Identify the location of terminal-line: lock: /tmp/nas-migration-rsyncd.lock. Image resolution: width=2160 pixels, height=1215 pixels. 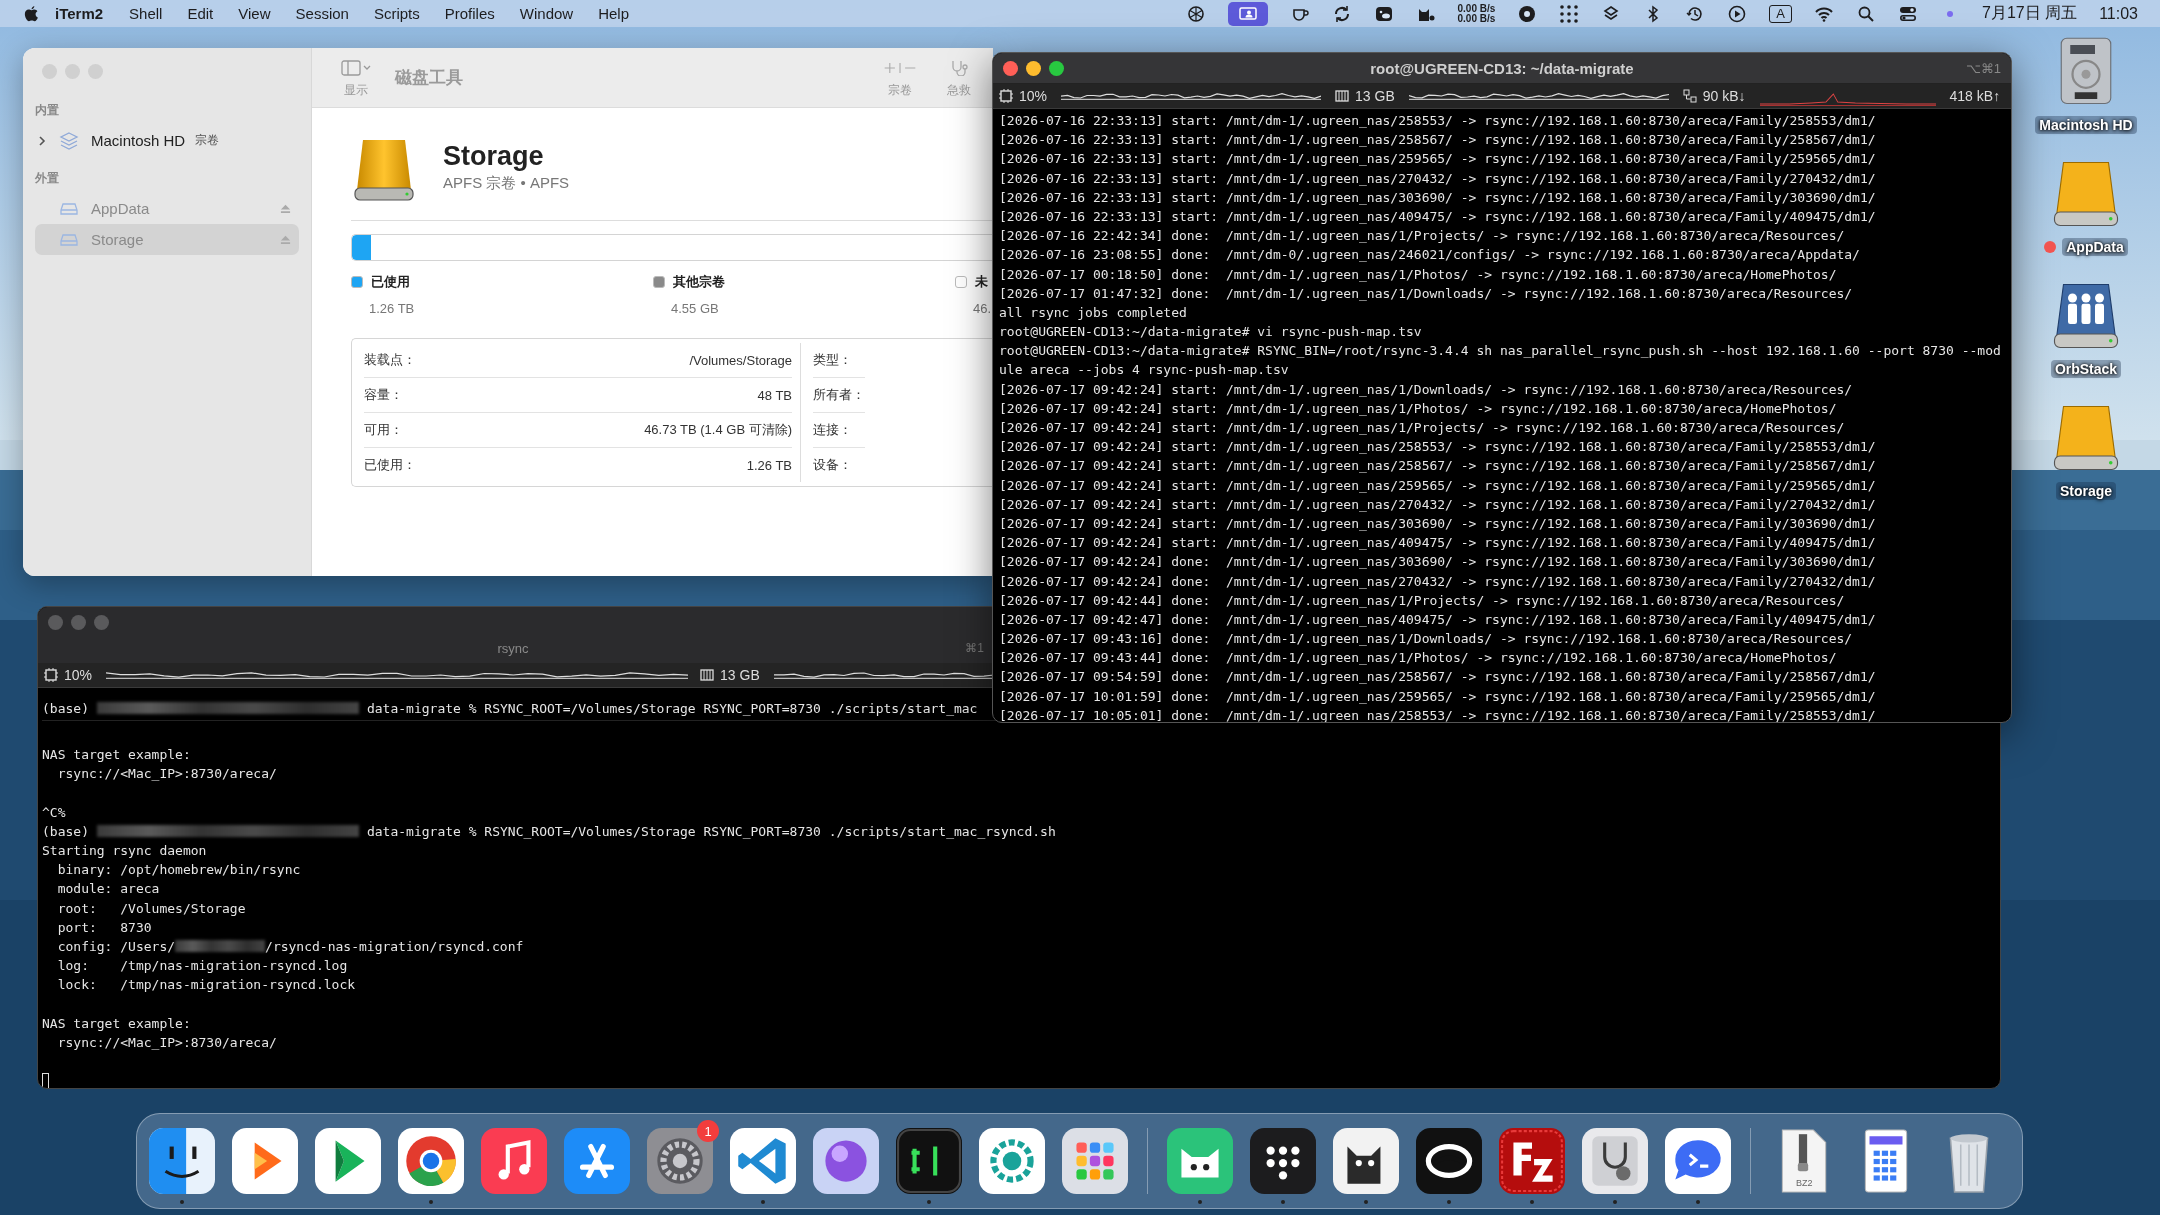
(206, 985).